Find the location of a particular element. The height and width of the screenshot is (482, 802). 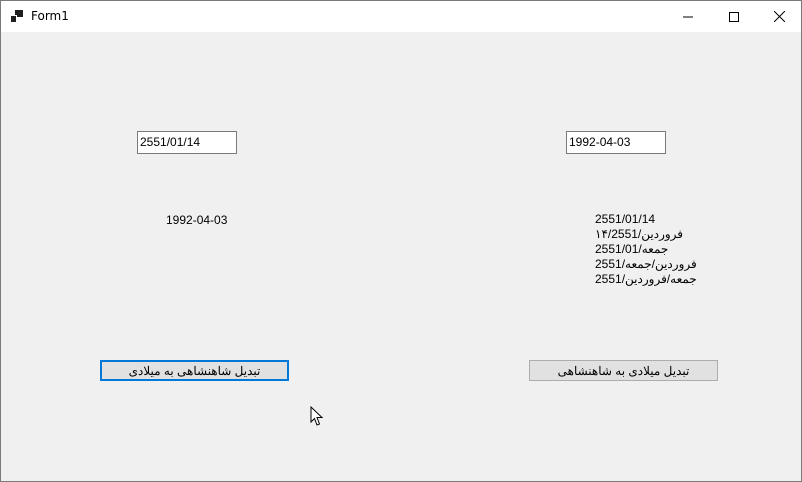

imperial-date-input: 2551/01/14 is located at coordinates (187, 142).